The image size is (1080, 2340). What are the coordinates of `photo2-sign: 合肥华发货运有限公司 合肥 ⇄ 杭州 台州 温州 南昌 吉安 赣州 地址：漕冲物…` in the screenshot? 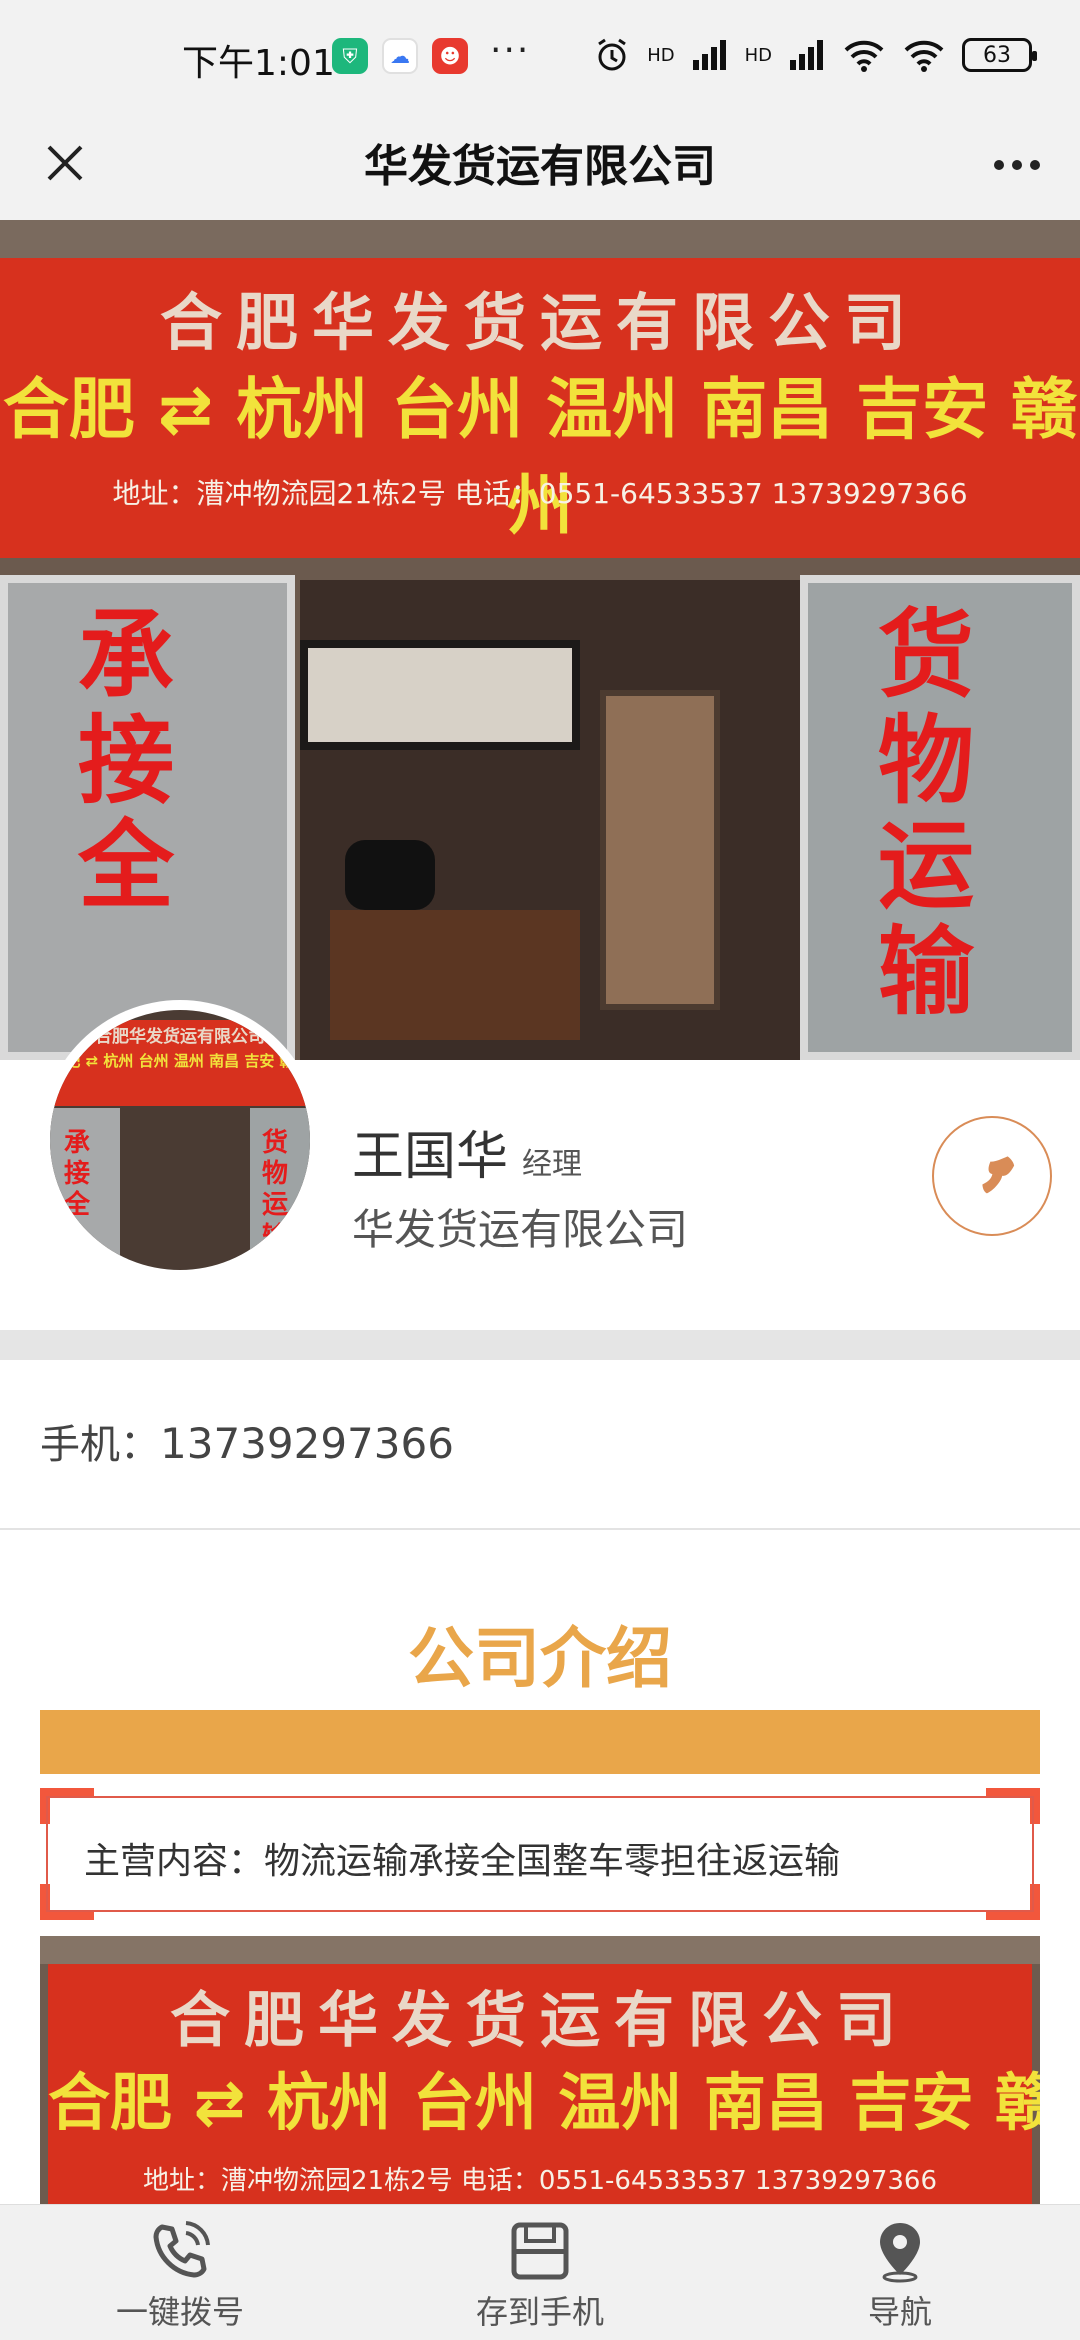 It's located at (544, 2084).